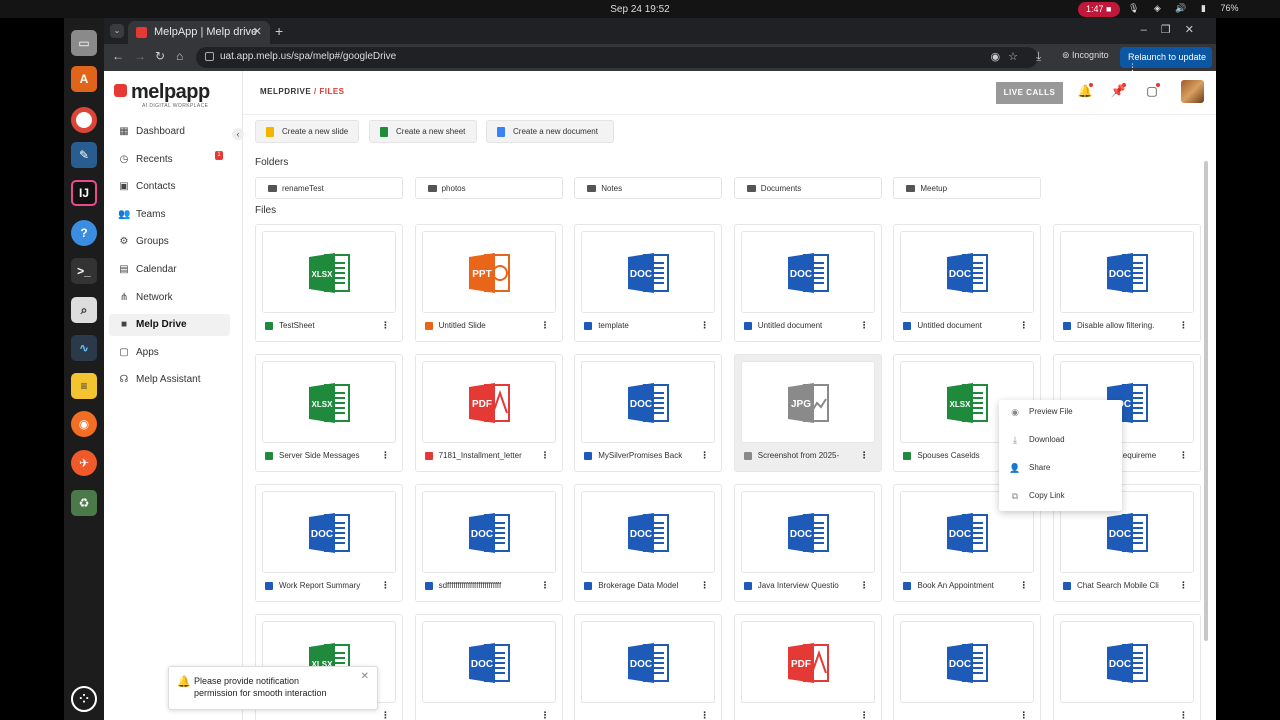 The width and height of the screenshot is (1280, 720). I want to click on file-card: DOC Work Report Summary ⋮, so click(329, 543).